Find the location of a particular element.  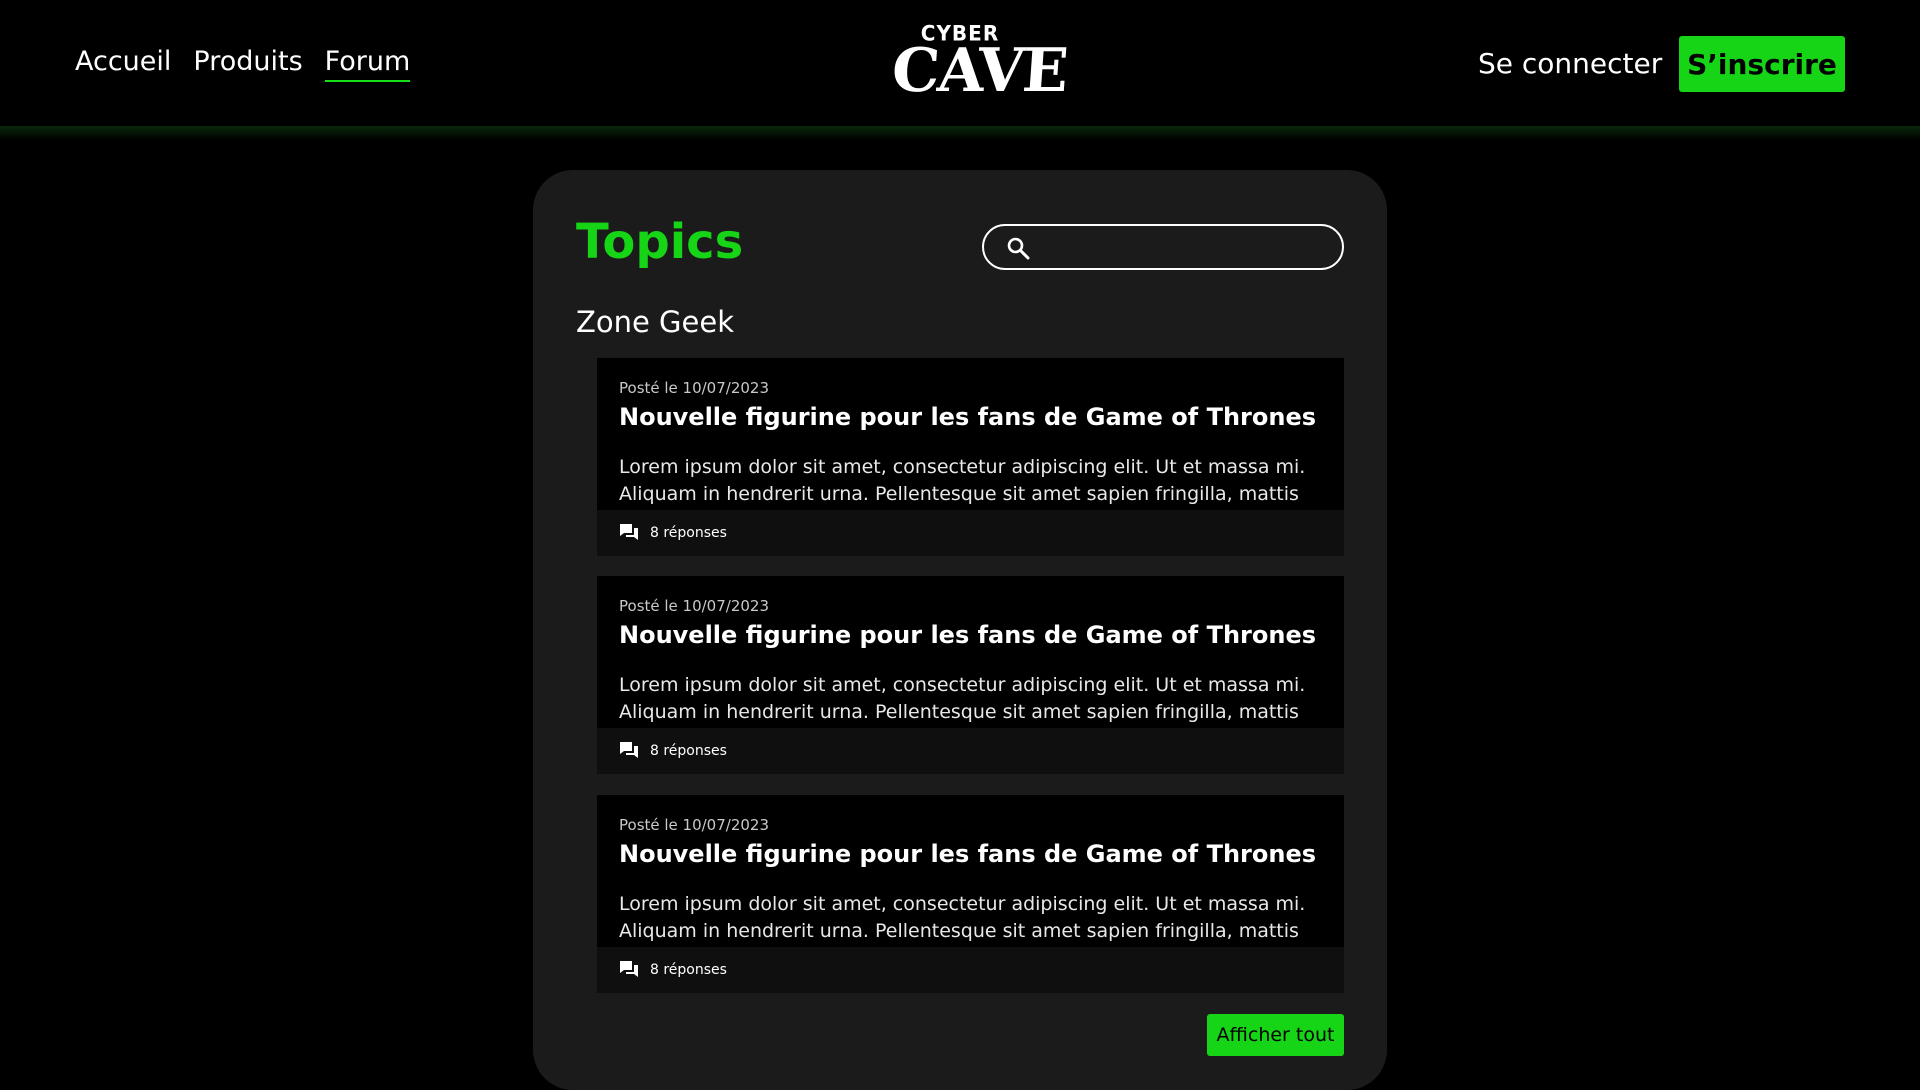

search-bar is located at coordinates (1163, 247).